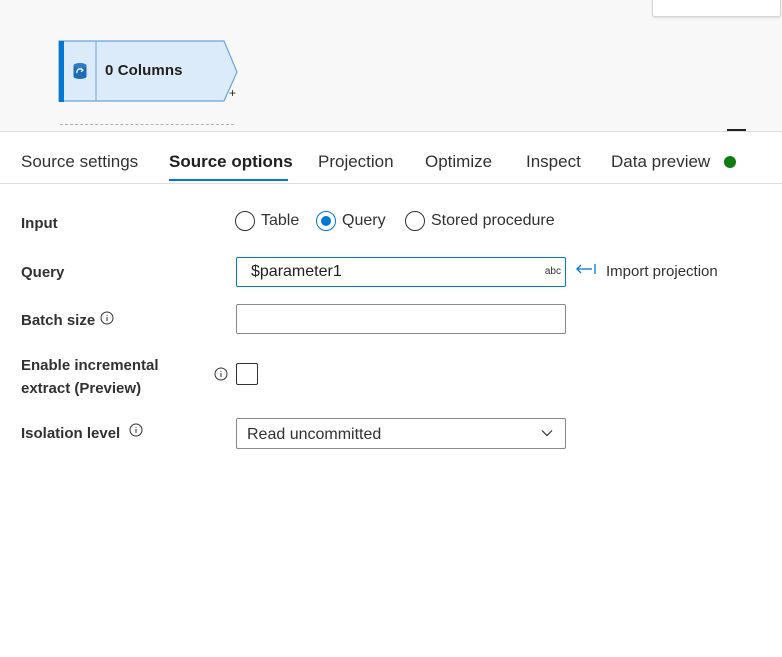  What do you see at coordinates (547, 433) in the screenshot?
I see `chevron-down-icon` at bounding box center [547, 433].